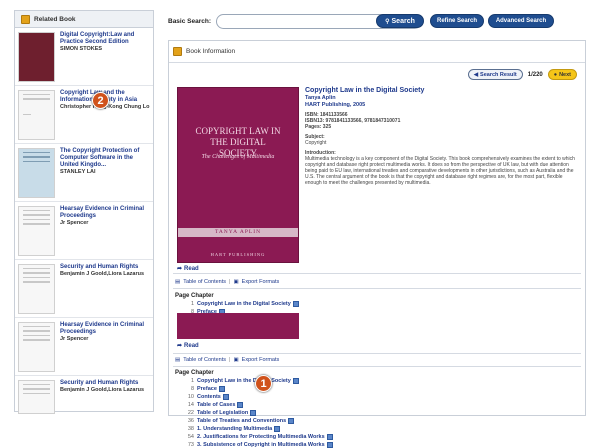  I want to click on callout-marker: 1, so click(263, 383).